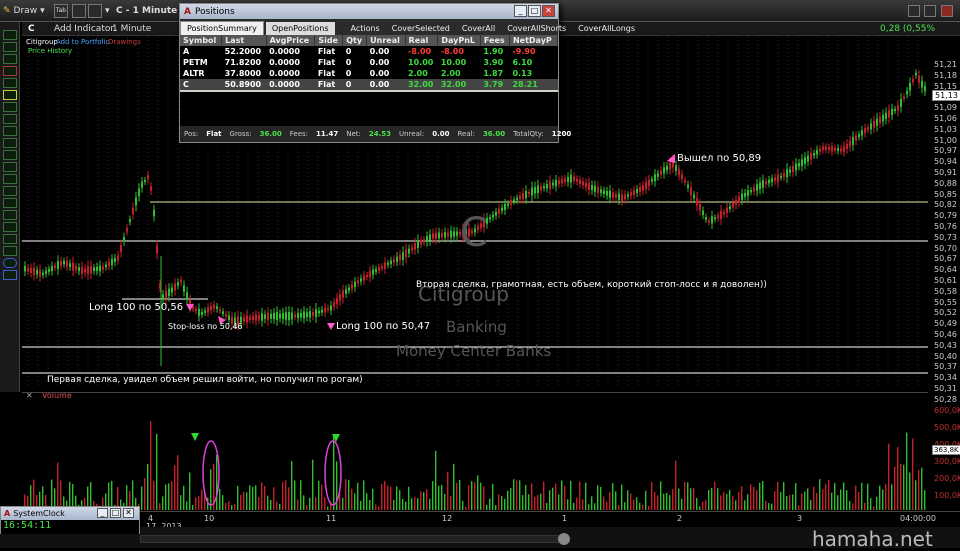 The image size is (960, 551). Describe the element at coordinates (62, 11) in the screenshot. I see `tab-button: Tab` at that location.